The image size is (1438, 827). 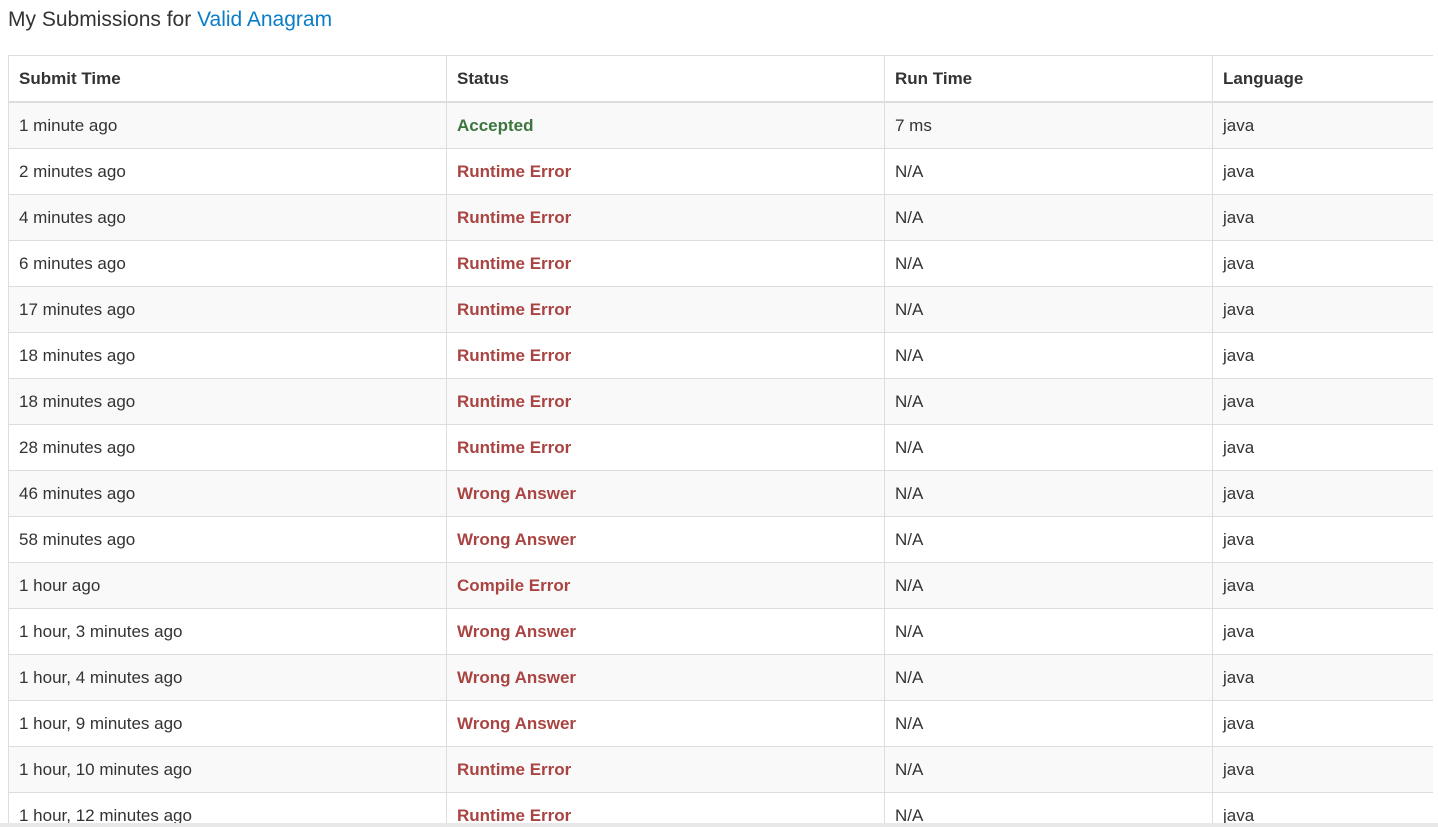 I want to click on problem-link: Valid Anagram, so click(x=264, y=19).